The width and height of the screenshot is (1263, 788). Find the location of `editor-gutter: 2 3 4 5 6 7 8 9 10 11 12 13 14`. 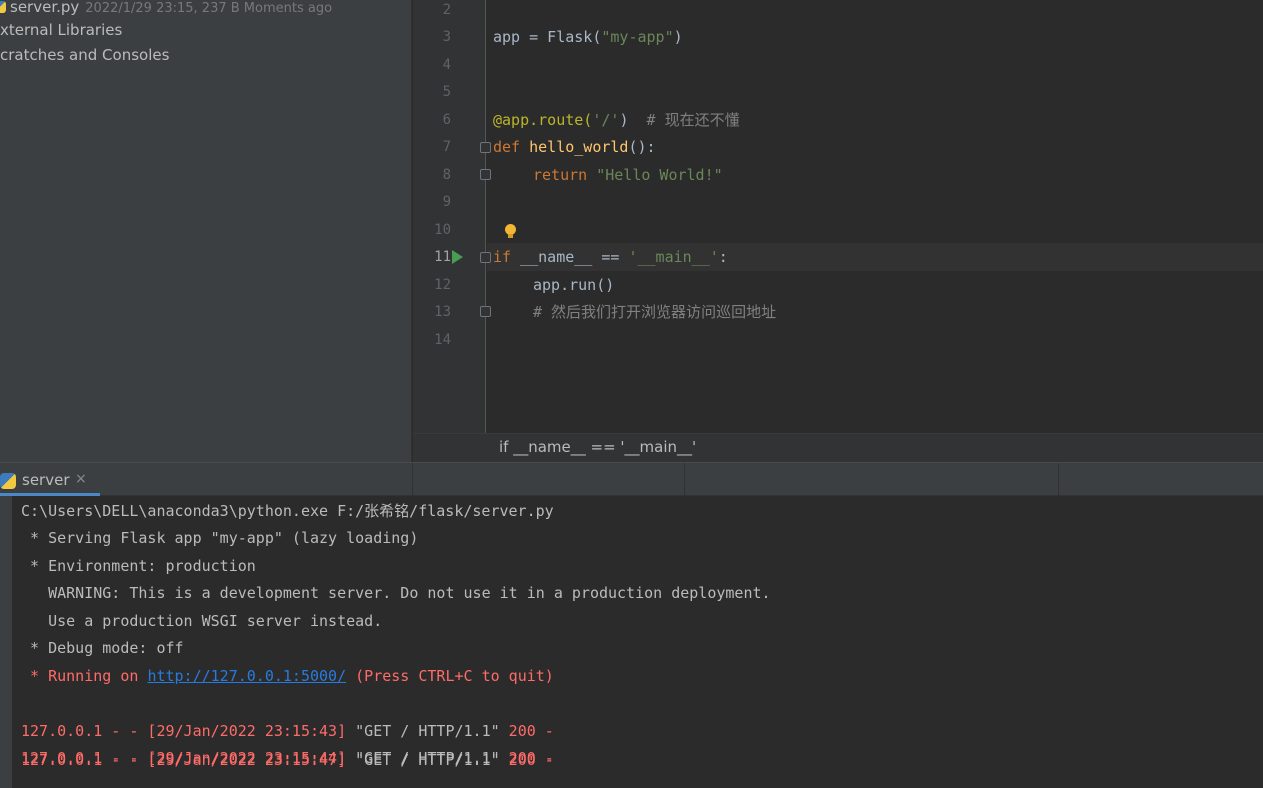

editor-gutter: 2 3 4 5 6 7 8 9 10 11 12 13 14 is located at coordinates (449, 216).